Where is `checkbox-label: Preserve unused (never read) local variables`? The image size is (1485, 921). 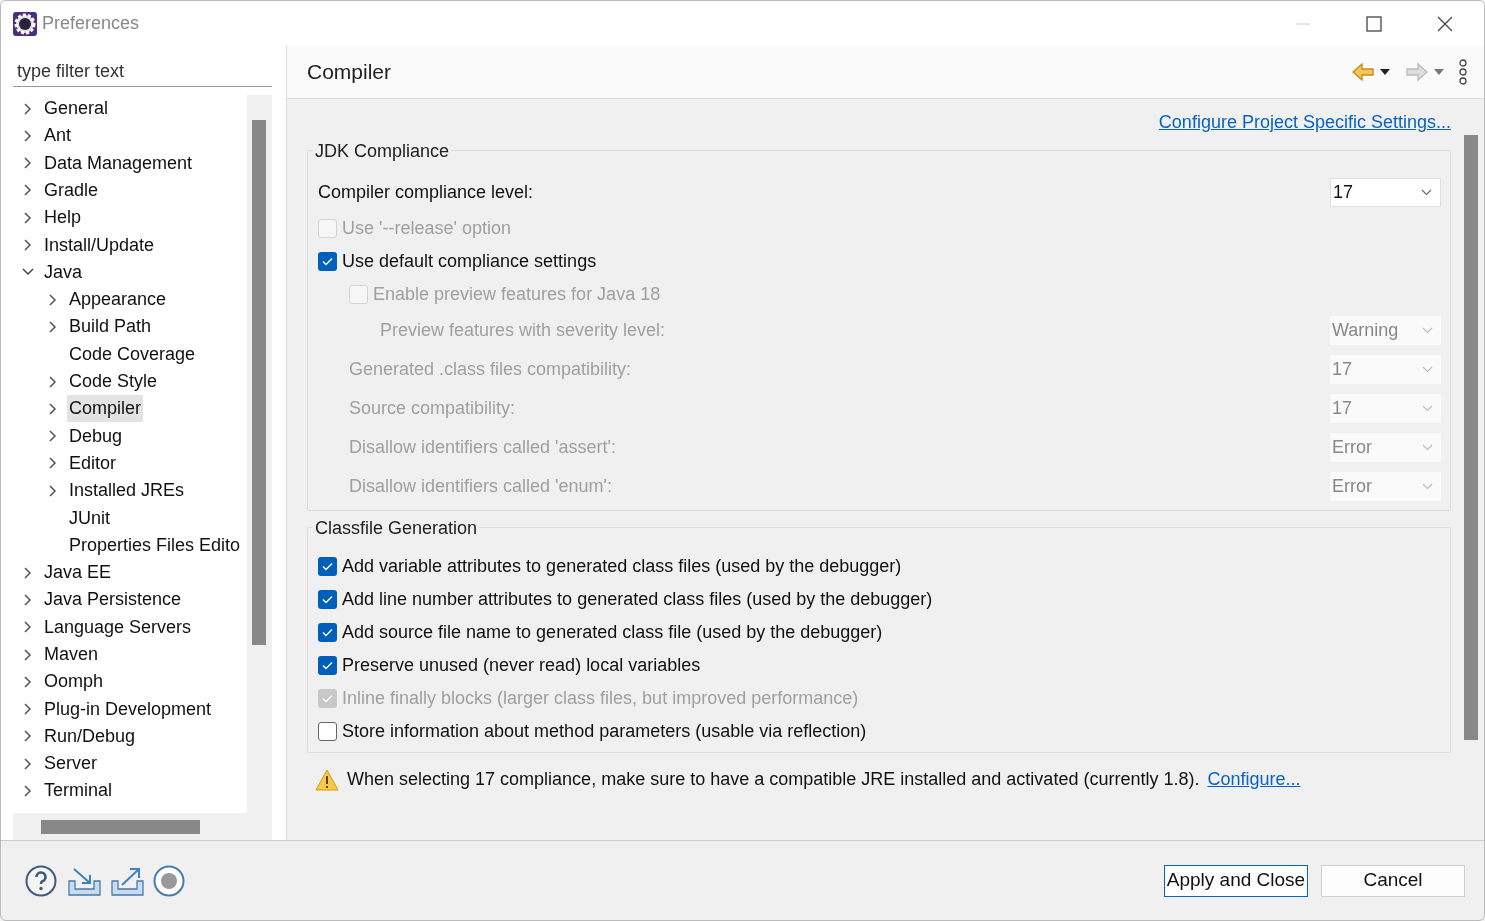
checkbox-label: Preserve unused (never read) local variables is located at coordinates (521, 665).